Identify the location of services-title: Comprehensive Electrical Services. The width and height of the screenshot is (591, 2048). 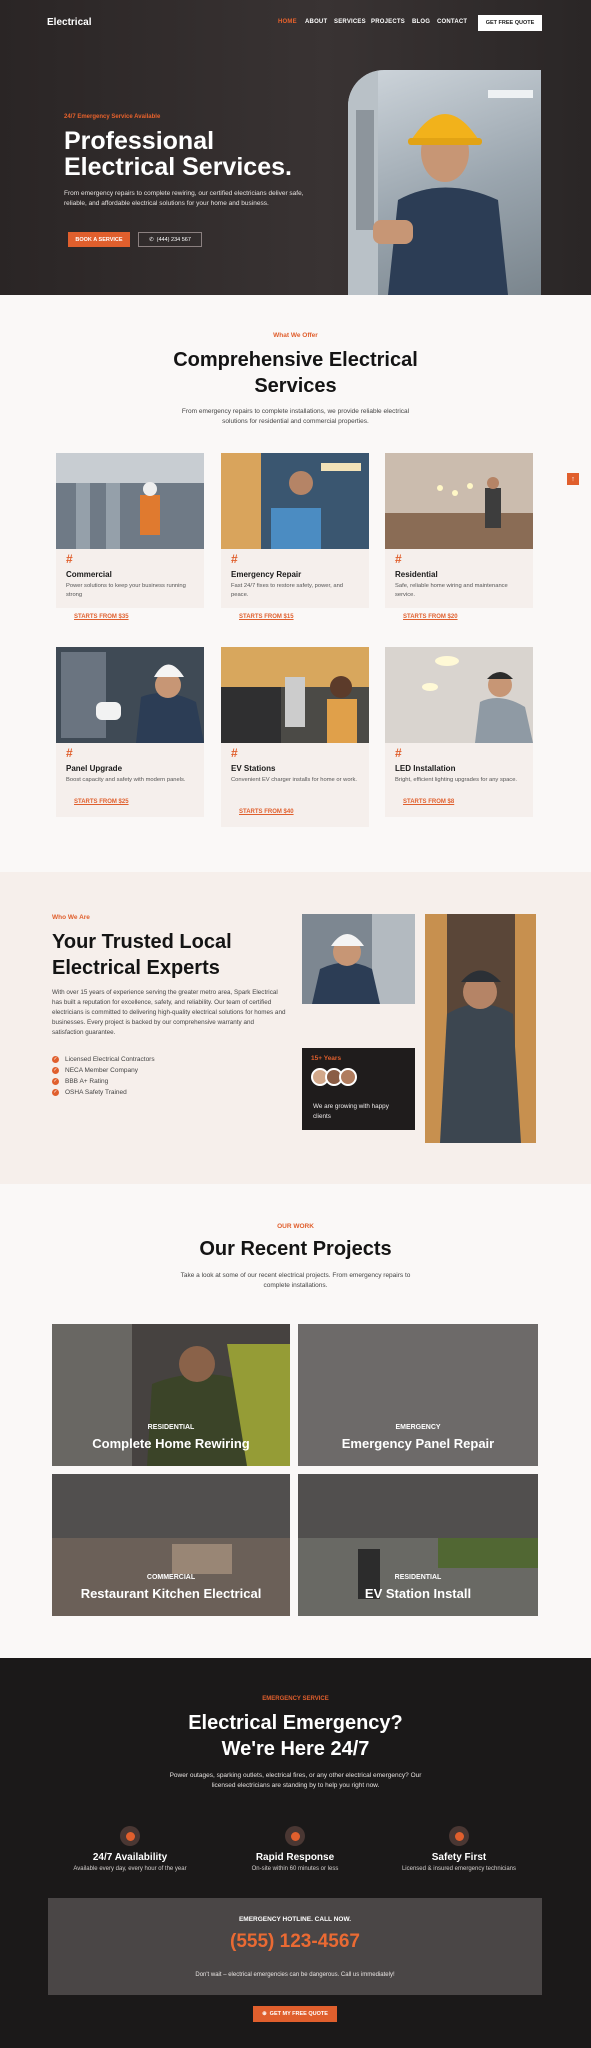
(295, 373).